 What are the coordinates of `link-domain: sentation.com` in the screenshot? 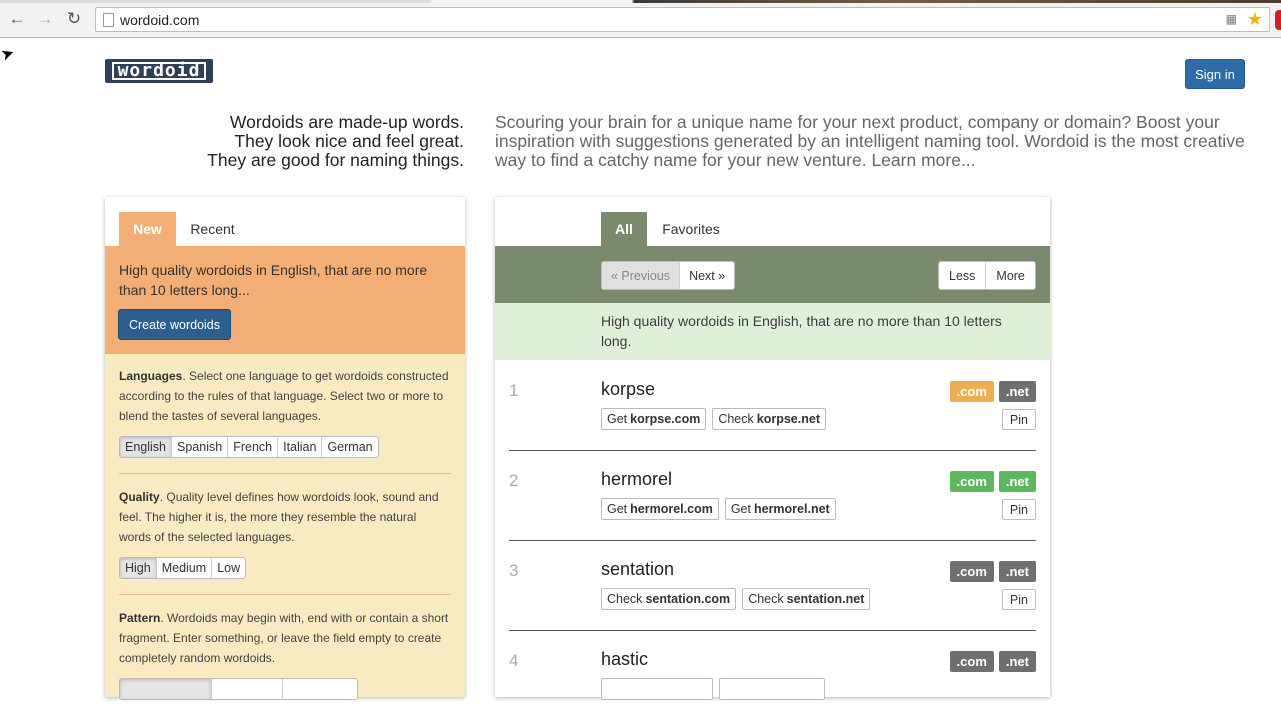 It's located at (688, 599).